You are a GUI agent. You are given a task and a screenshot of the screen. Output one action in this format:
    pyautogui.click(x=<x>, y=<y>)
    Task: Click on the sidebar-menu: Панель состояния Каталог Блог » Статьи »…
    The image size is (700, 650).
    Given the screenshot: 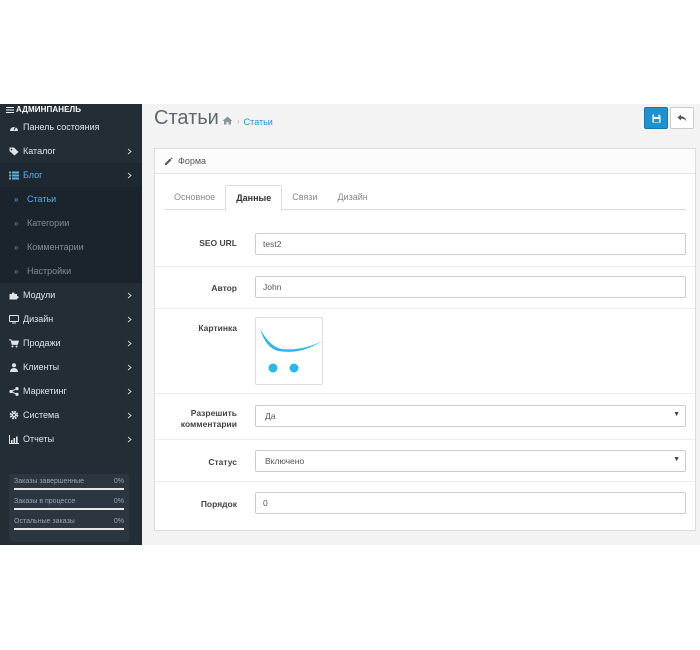 What is the action you would take?
    pyautogui.click(x=71, y=283)
    